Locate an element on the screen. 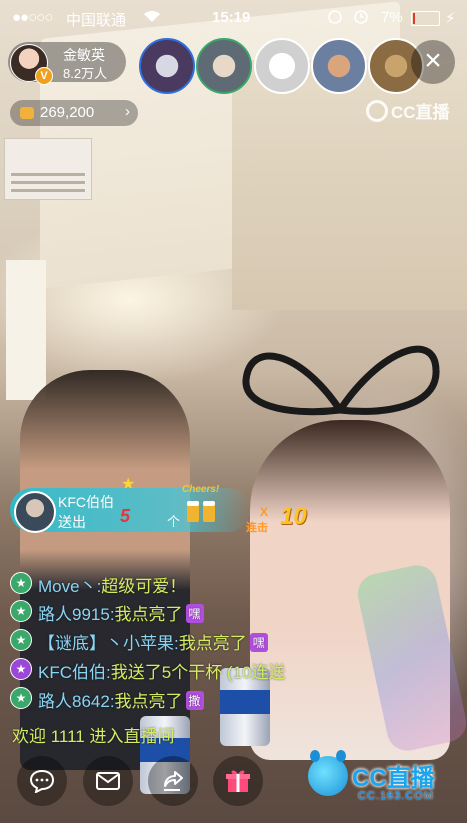 The width and height of the screenshot is (467, 823). chat-button is located at coordinates (42, 781).